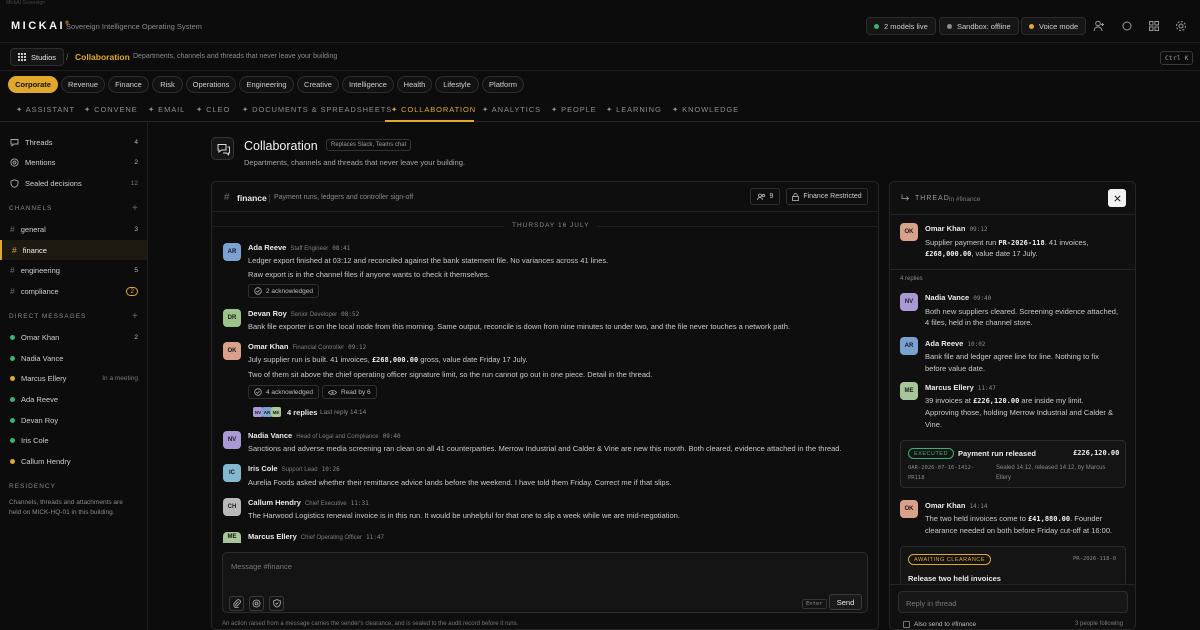 The image size is (1200, 630). Describe the element at coordinates (33, 84) in the screenshot. I see `category-corporate: Corporate` at that location.